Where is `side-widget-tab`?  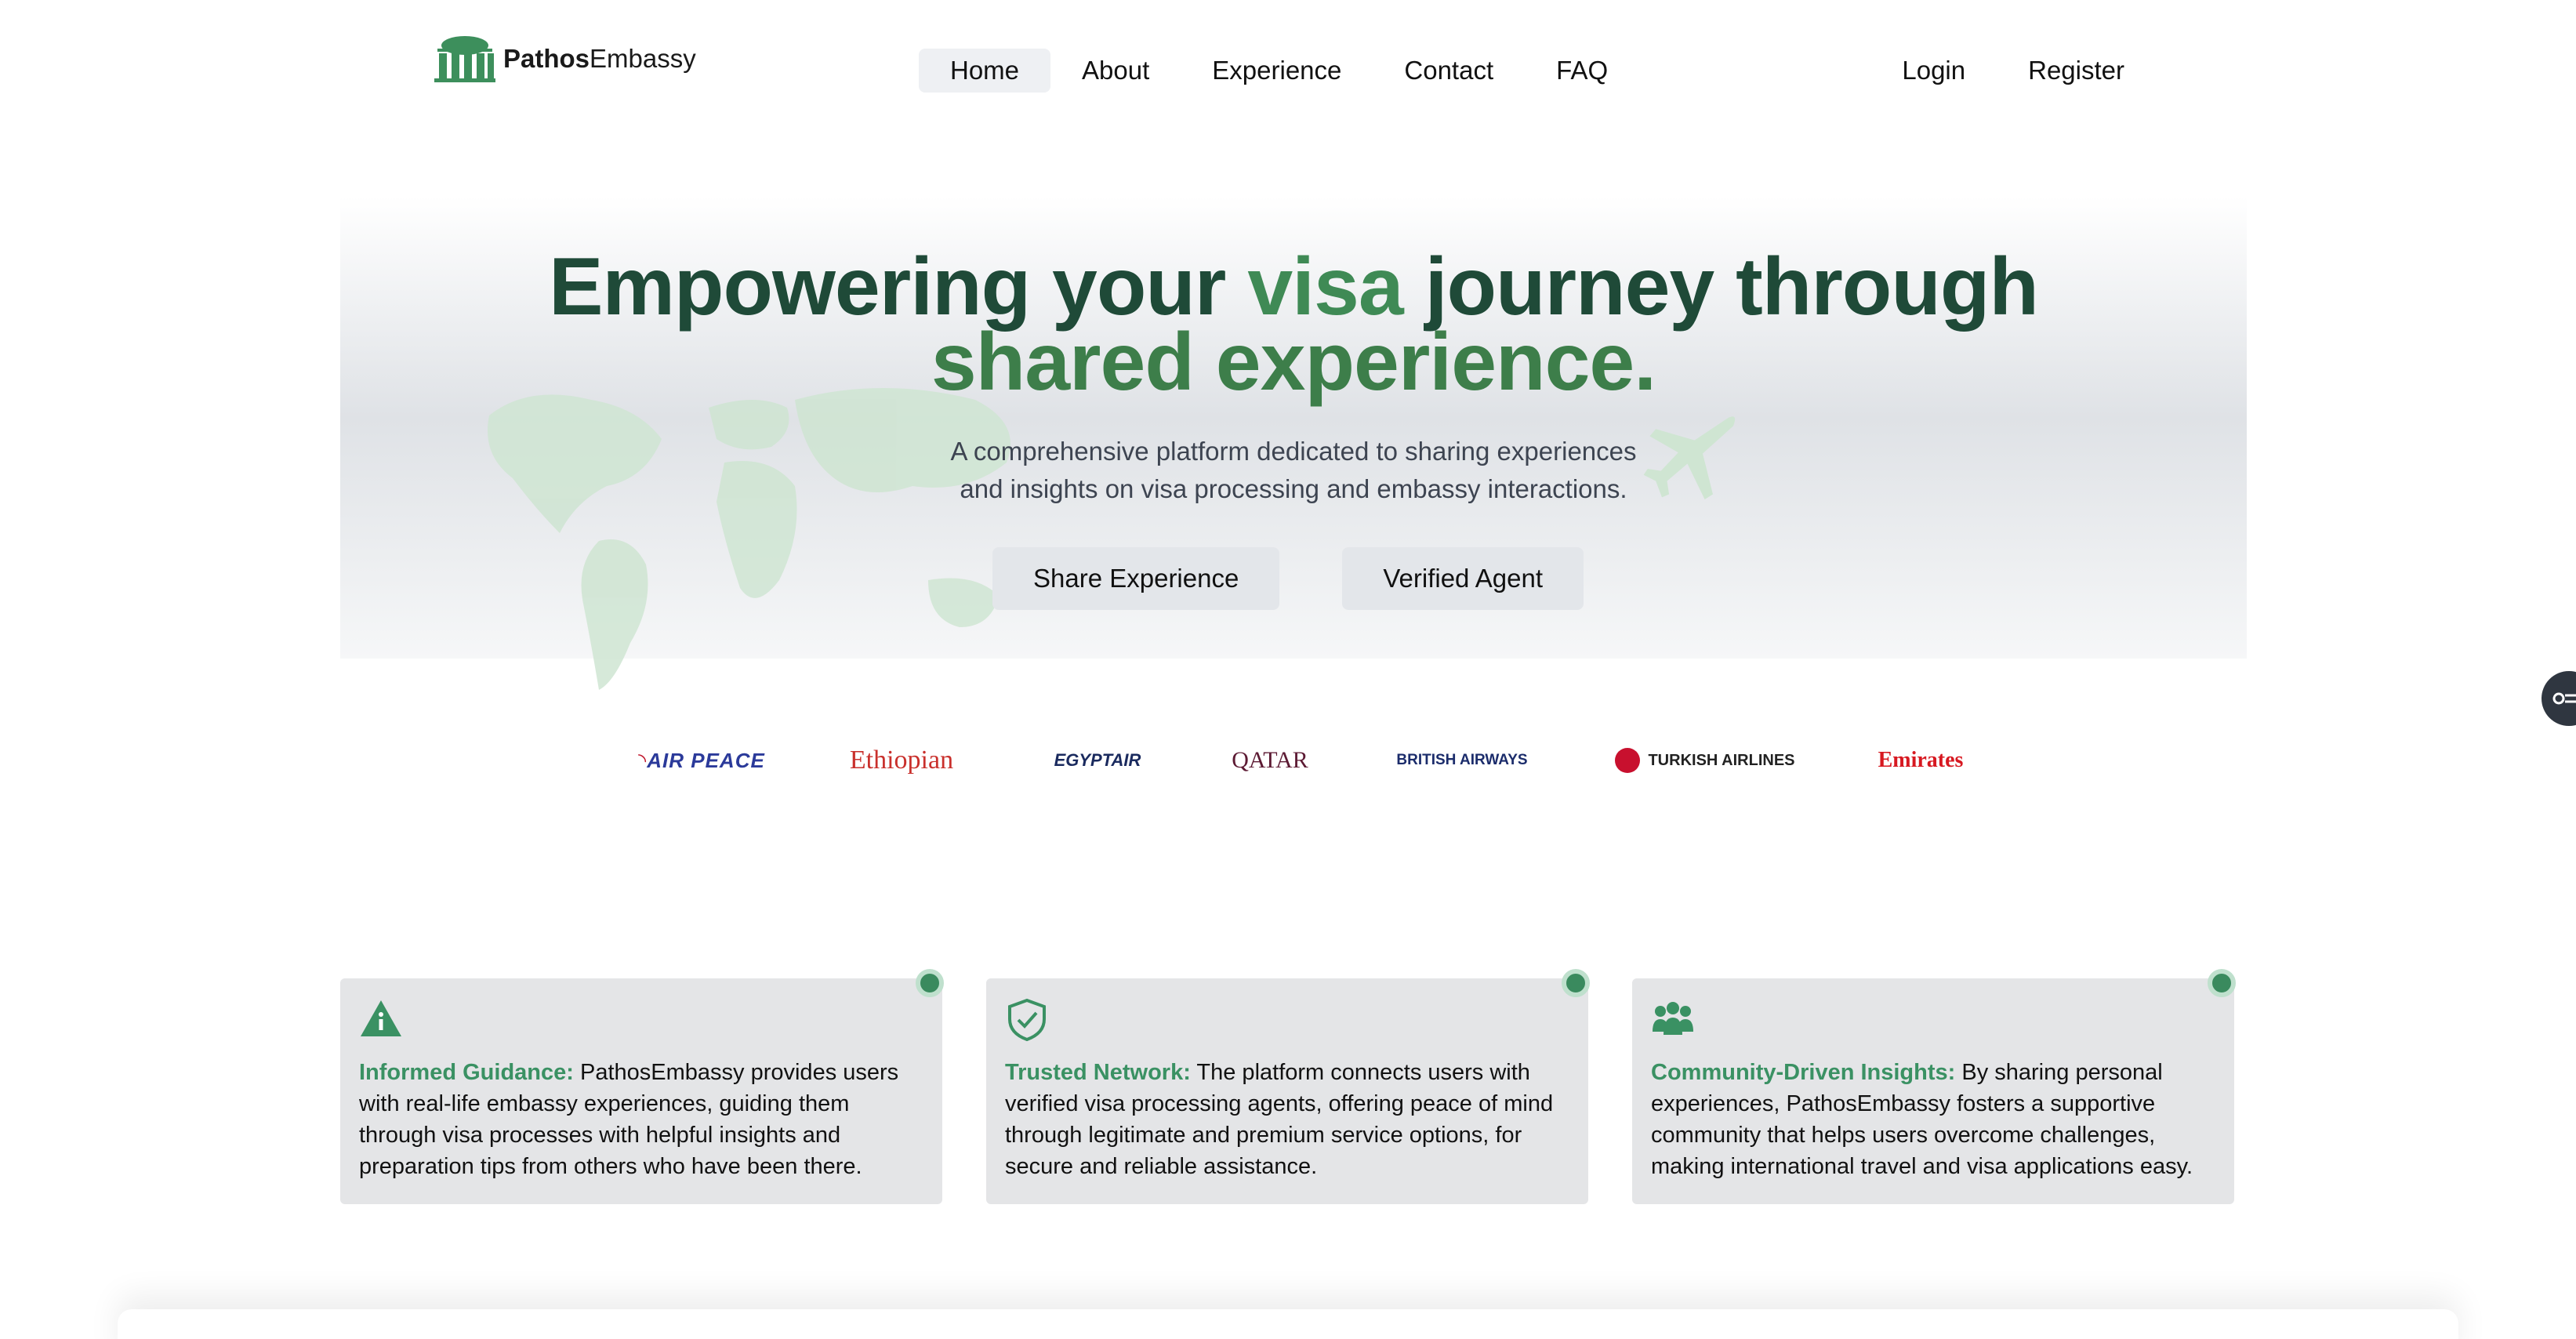 side-widget-tab is located at coordinates (2559, 698).